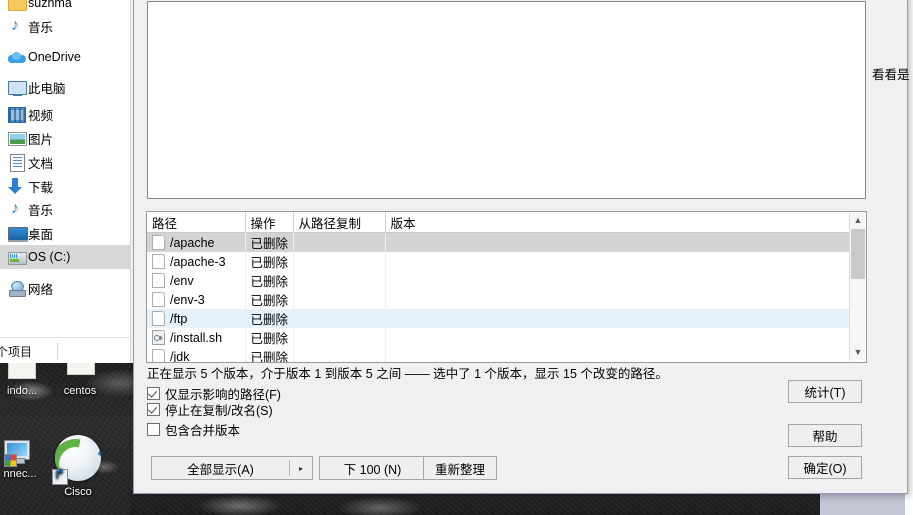 This screenshot has height=515, width=913. I want to click on scroll-down-arrow-icon: ▼, so click(858, 352).